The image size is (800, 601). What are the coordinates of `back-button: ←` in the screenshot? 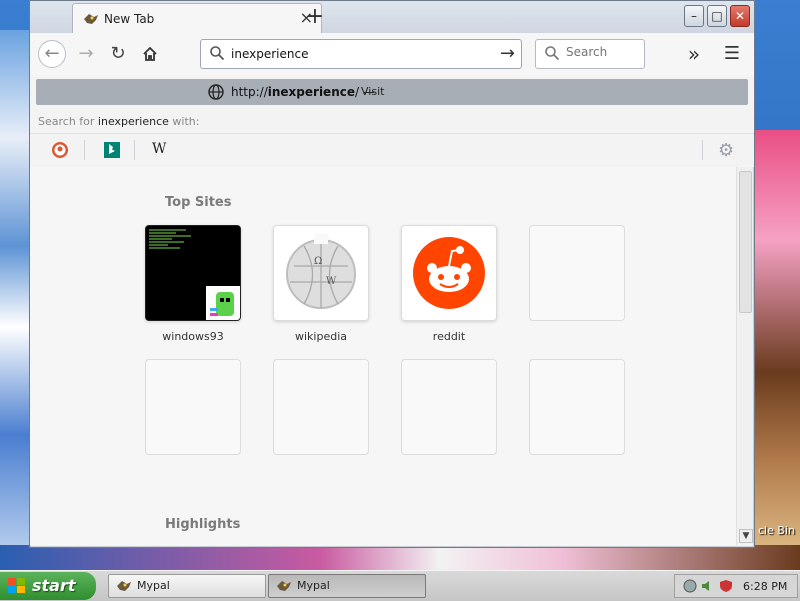 It's located at (52, 54).